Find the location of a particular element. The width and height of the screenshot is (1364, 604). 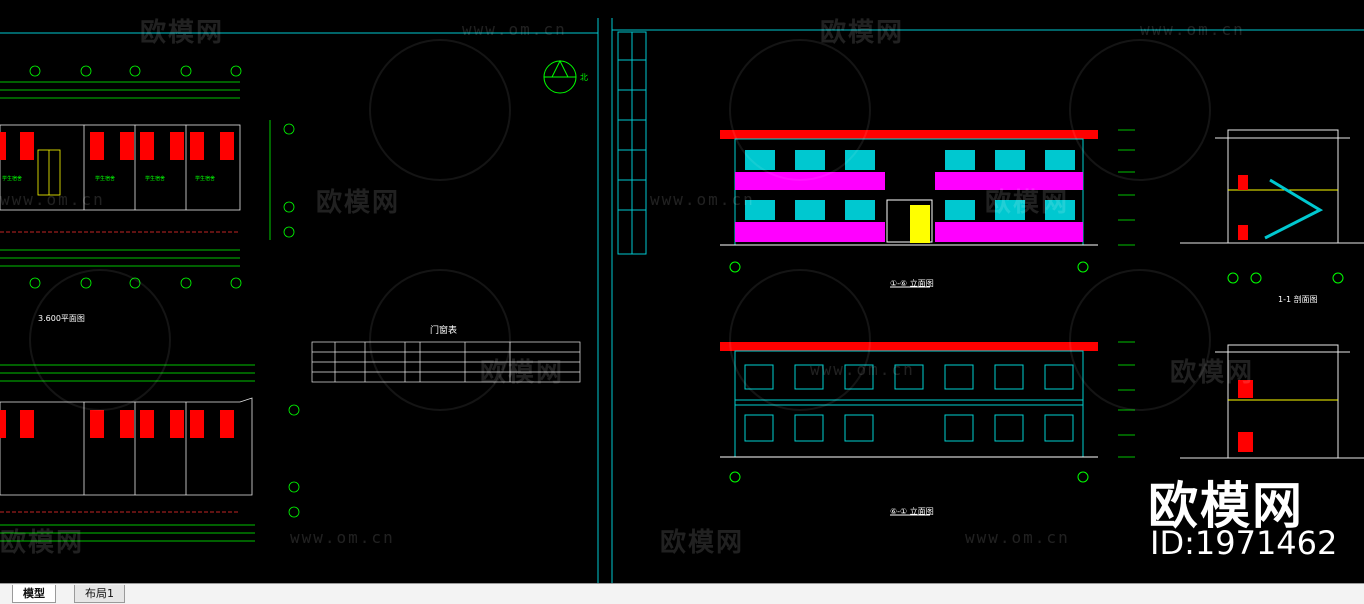

layout-tab-bar: 模型 布局1 is located at coordinates (682, 593).